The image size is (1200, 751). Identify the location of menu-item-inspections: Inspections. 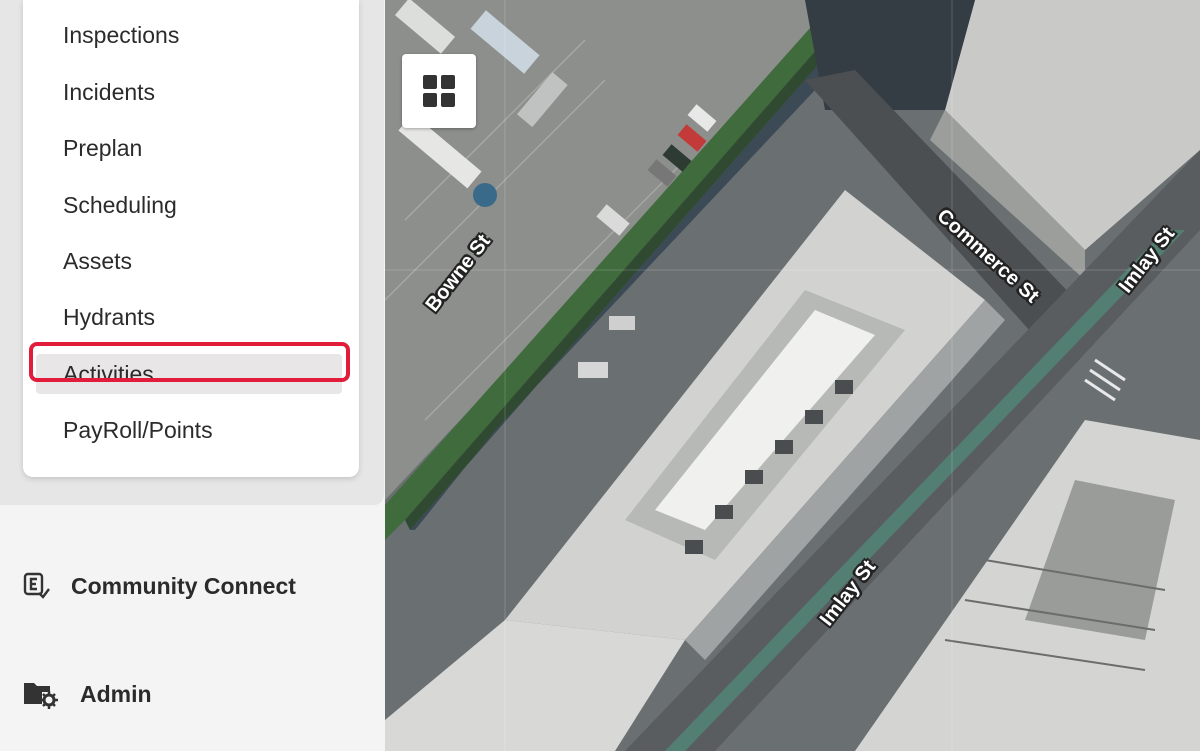
(121, 35).